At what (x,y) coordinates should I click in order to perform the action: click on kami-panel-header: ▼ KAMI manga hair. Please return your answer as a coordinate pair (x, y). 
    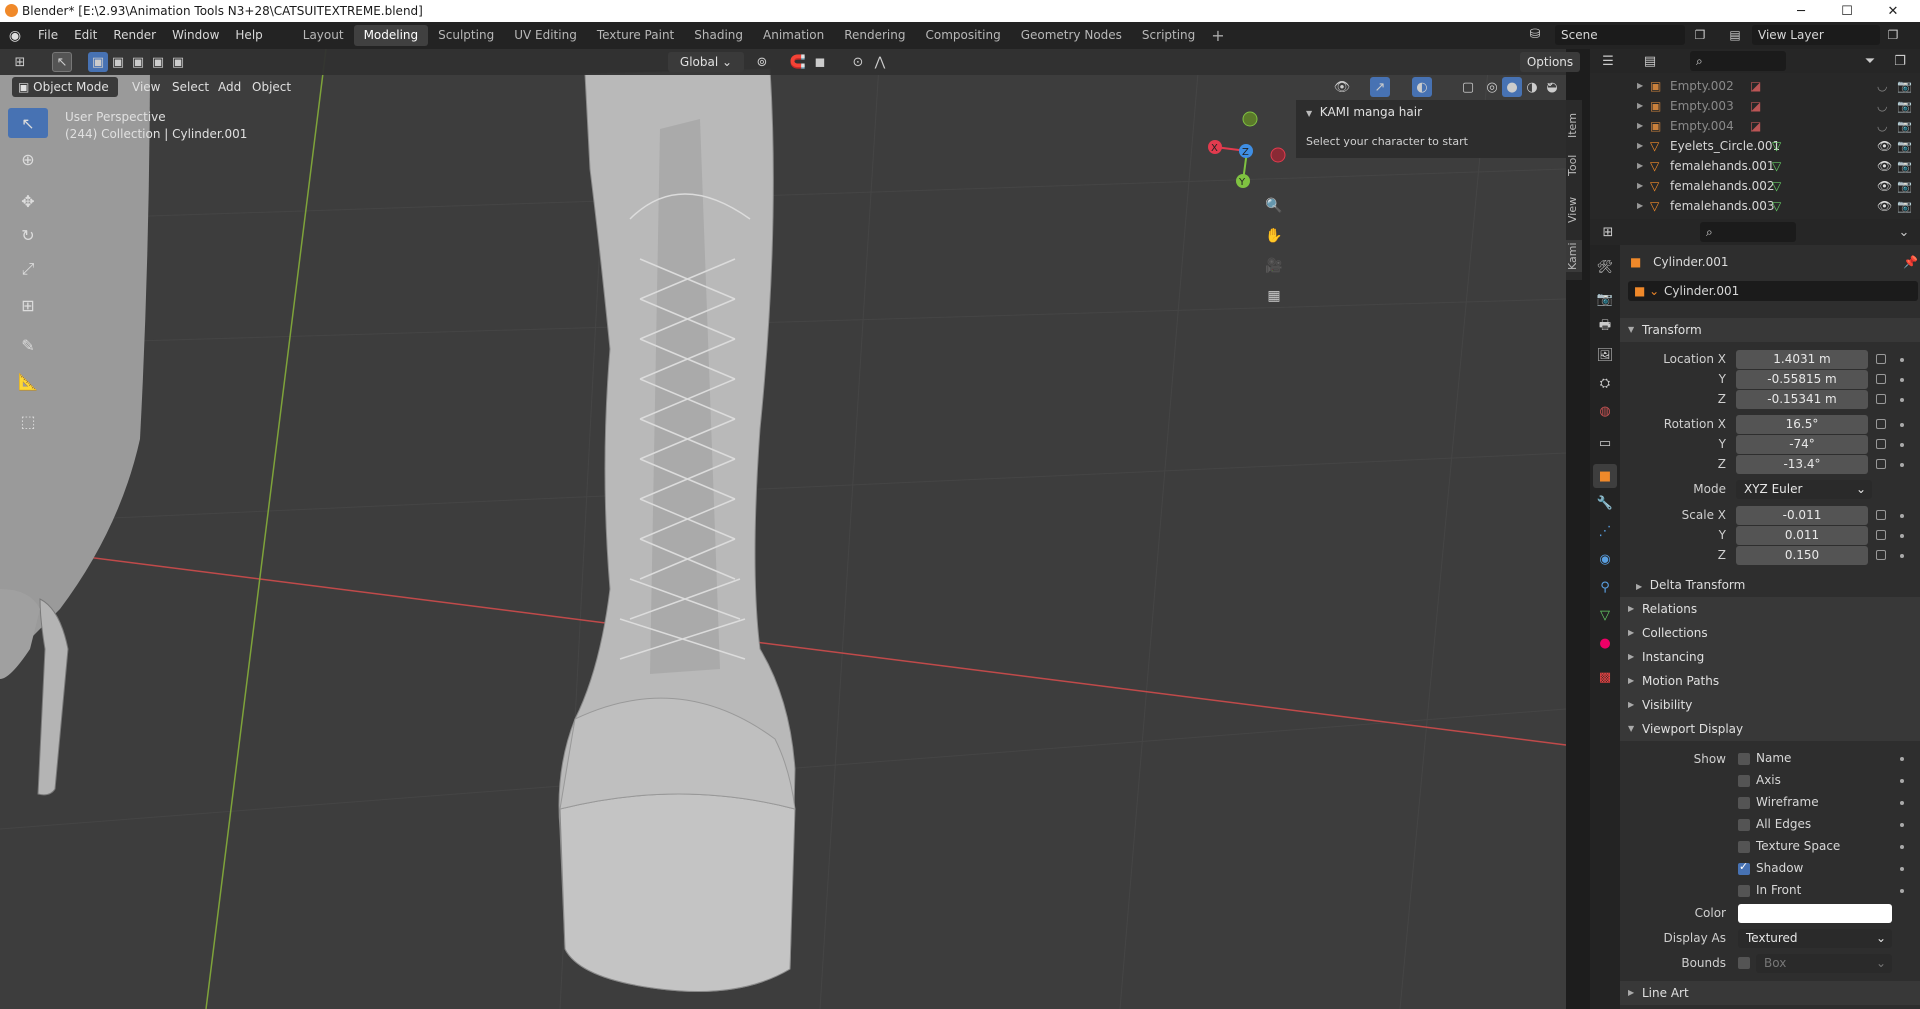
    Looking at the image, I should click on (1364, 112).